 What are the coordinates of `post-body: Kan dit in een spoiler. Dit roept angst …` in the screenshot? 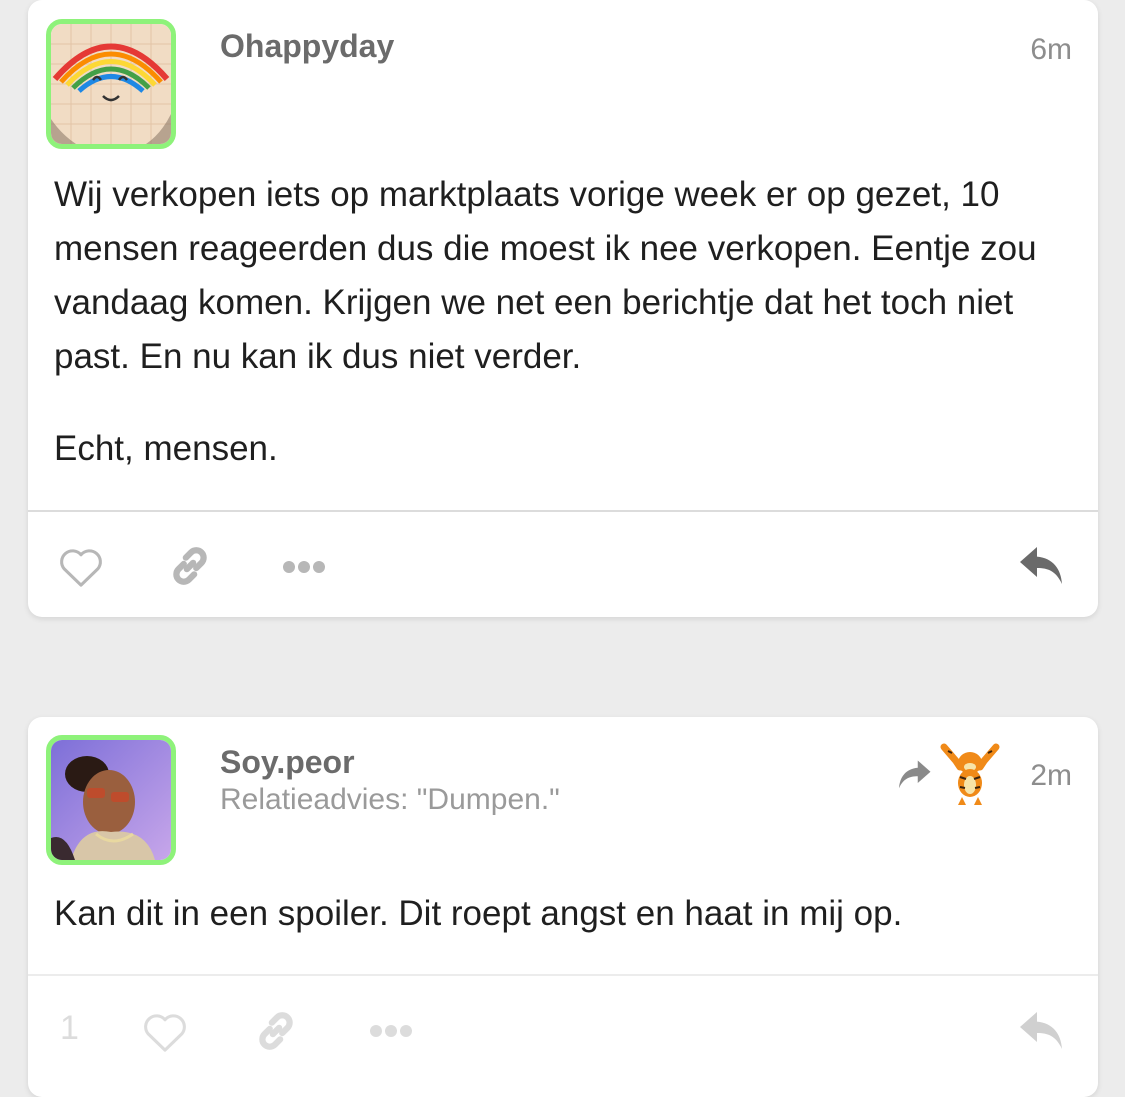 It's located at (561, 914).